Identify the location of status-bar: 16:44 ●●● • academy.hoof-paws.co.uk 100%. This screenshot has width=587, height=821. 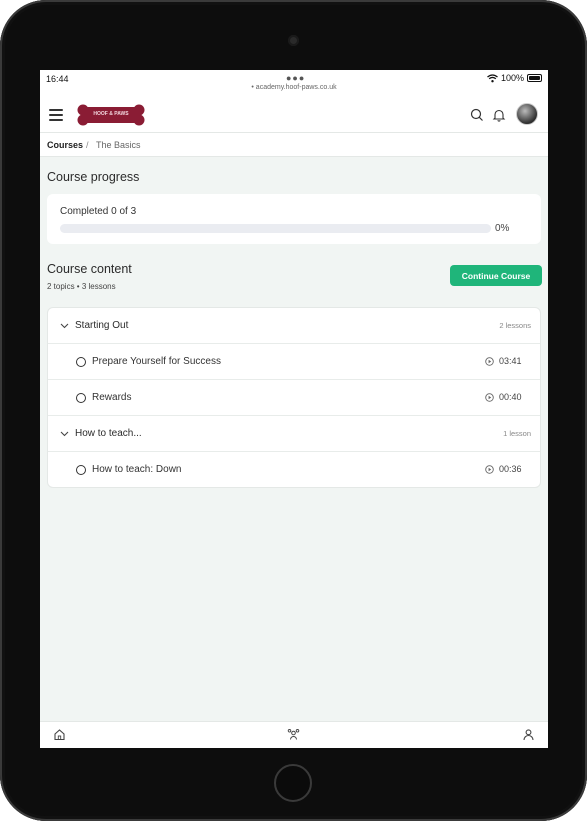
(294, 83).